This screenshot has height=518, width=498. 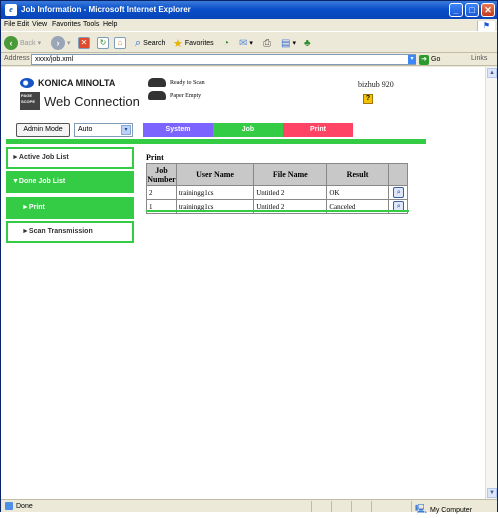 I want to click on sidebar-item-done-job-list: ▼Done Job List, so click(x=70, y=182).